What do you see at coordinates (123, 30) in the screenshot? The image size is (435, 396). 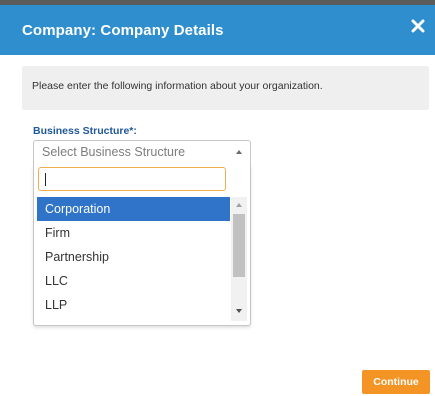 I see `dialog-title: Company: Company Details` at bounding box center [123, 30].